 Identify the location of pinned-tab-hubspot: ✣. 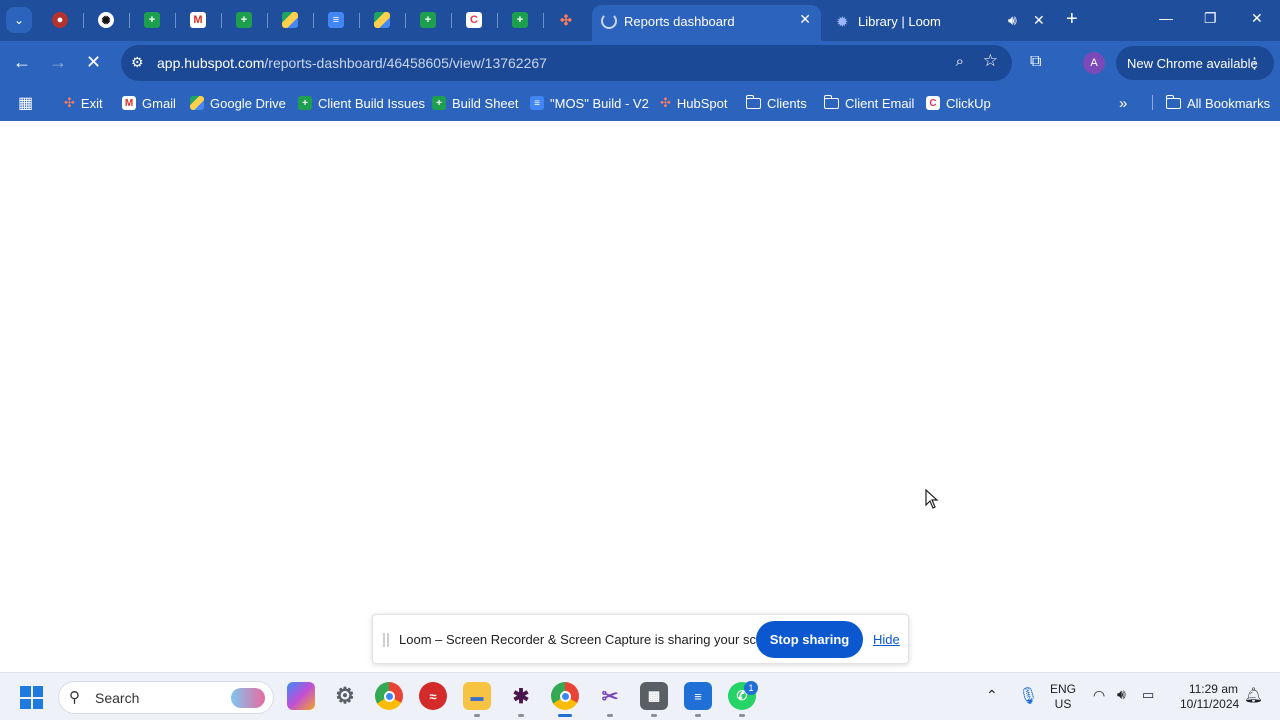
(566, 20).